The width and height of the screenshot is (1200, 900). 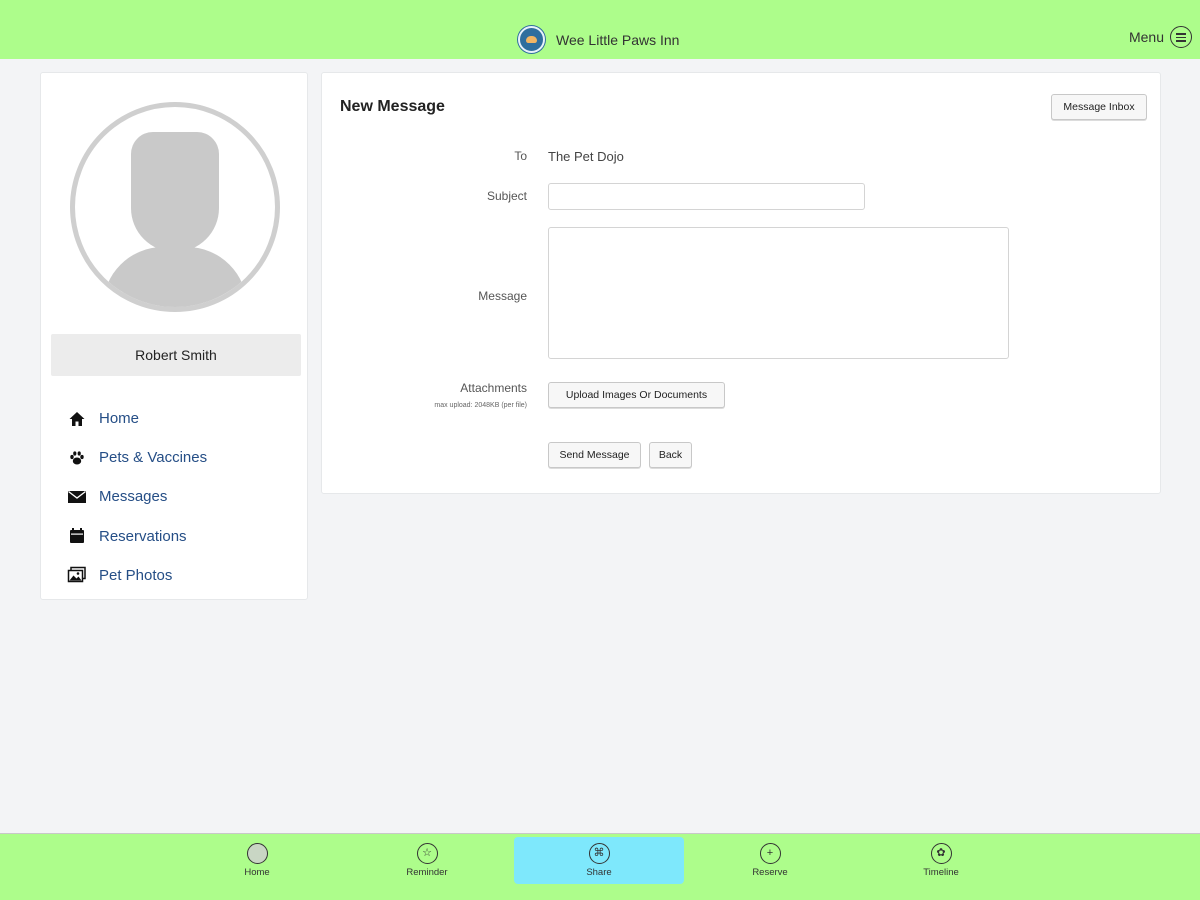 I want to click on message-inbox-button: Message Inbox, so click(x=1099, y=107).